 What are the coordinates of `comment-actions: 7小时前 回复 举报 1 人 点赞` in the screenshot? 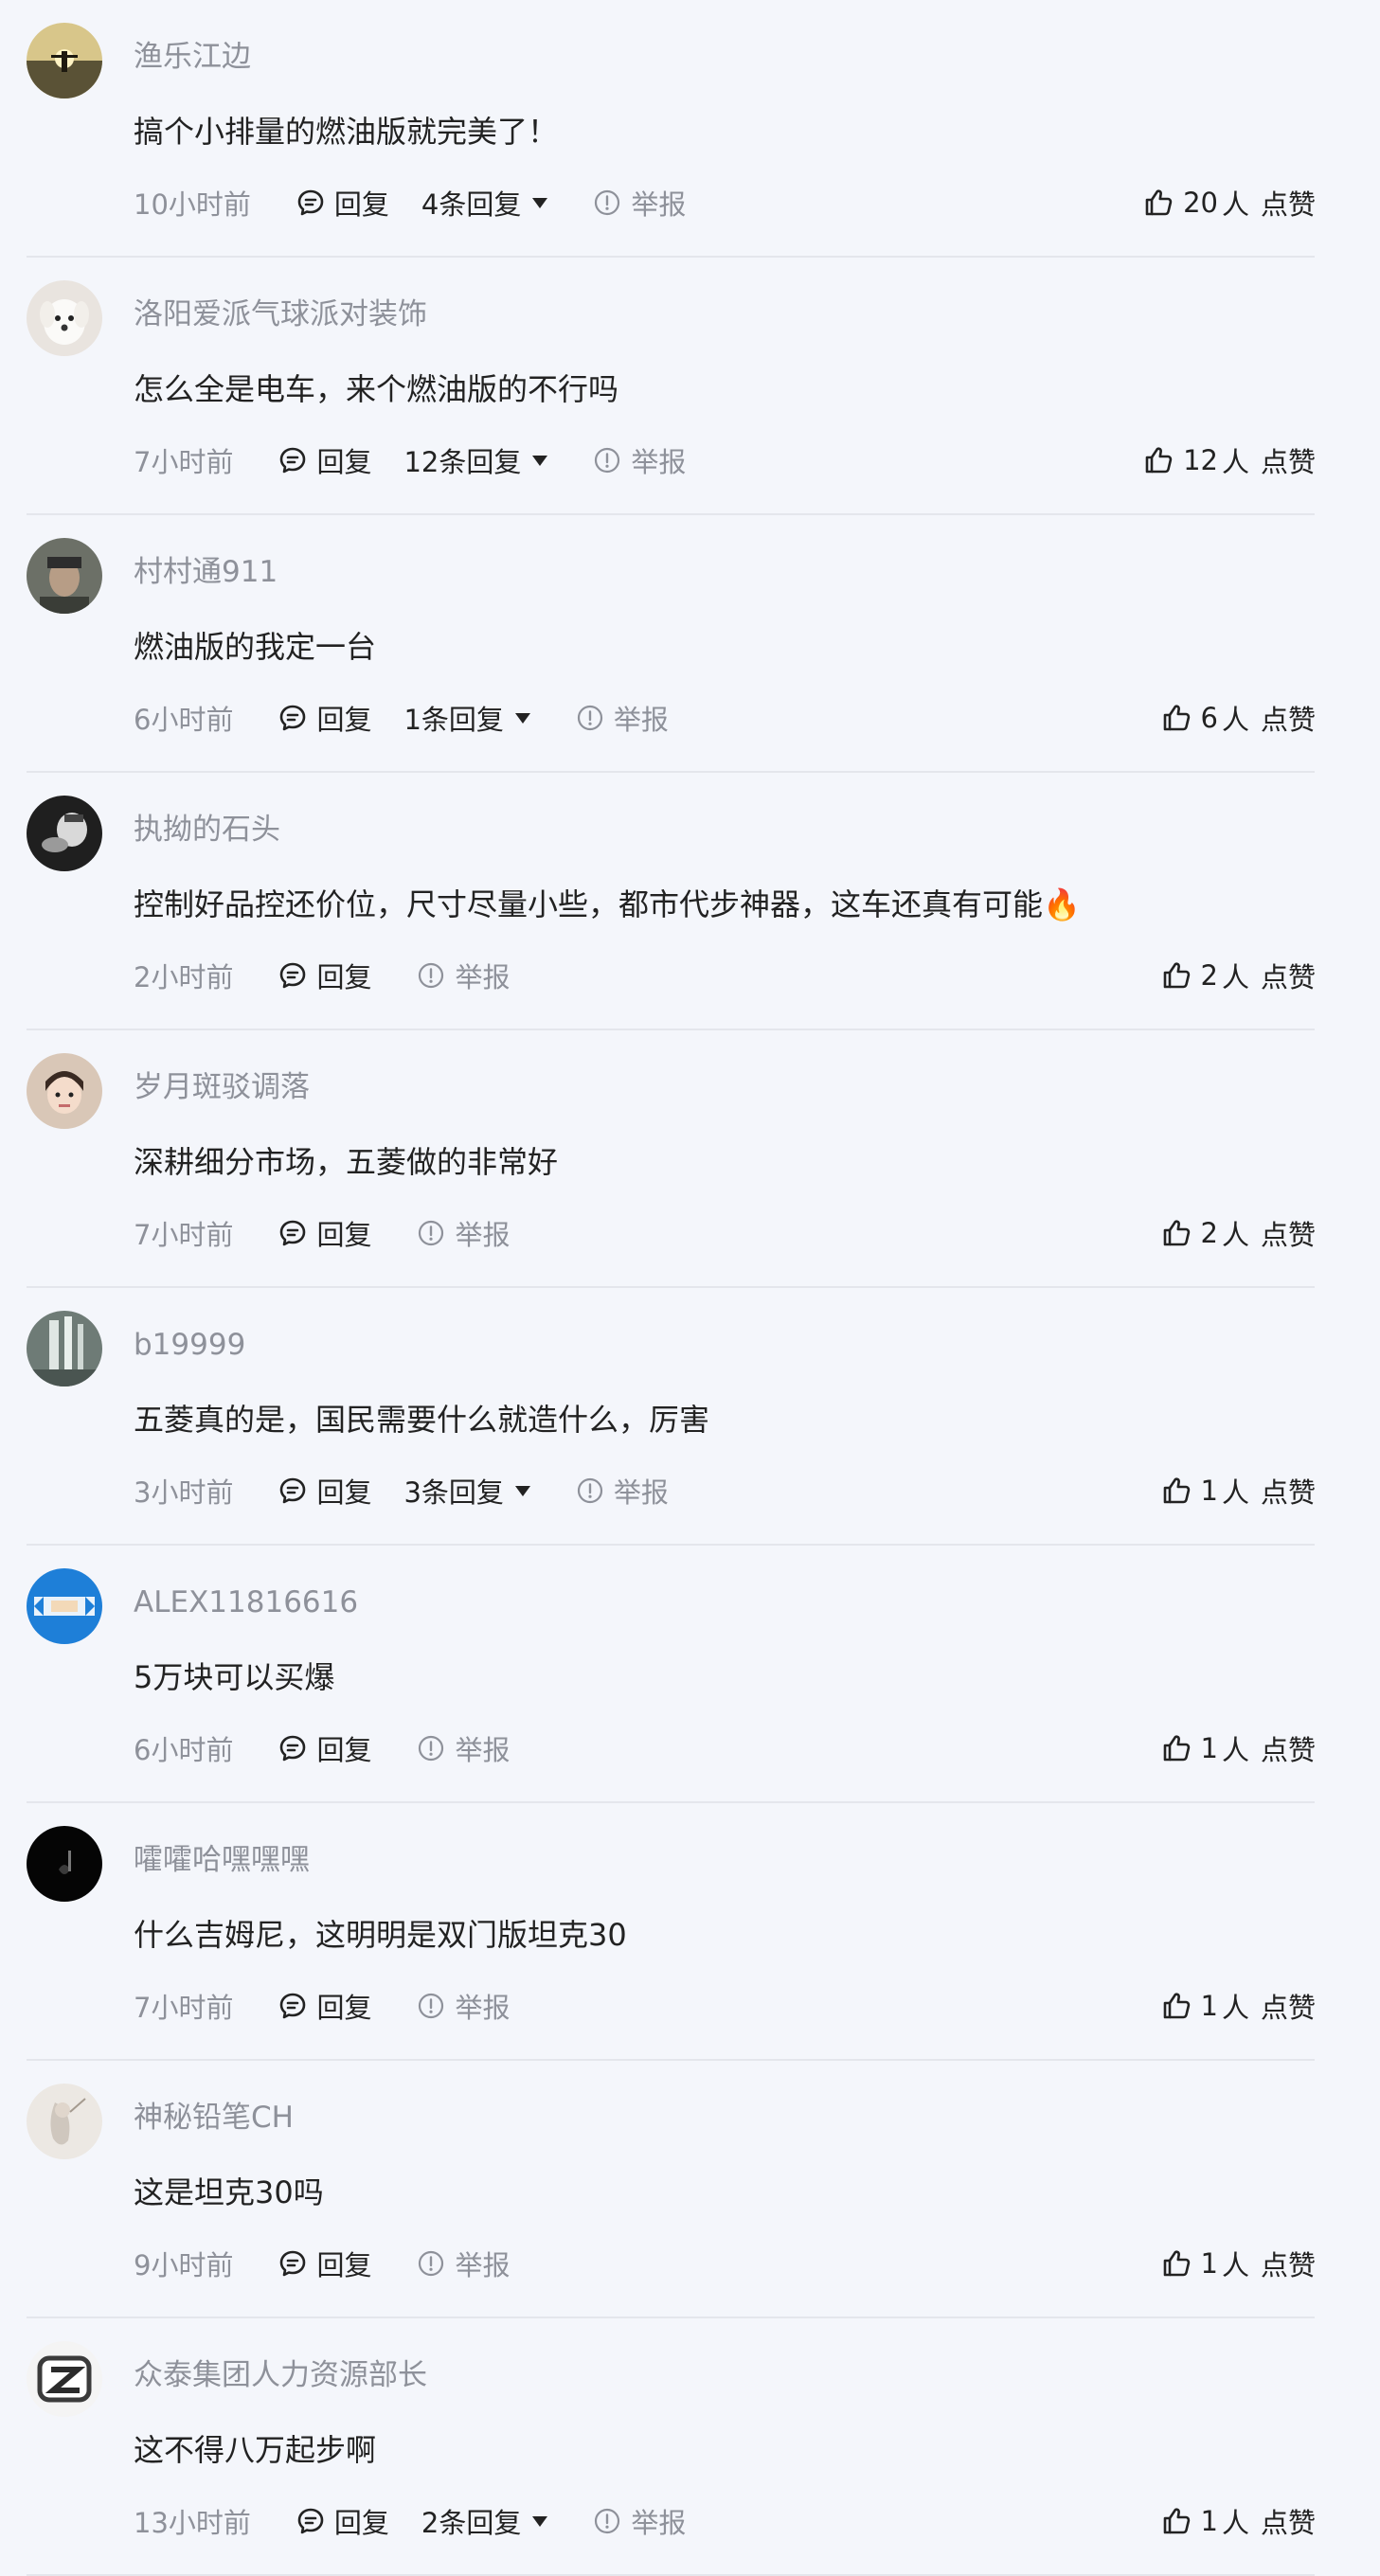 It's located at (725, 2006).